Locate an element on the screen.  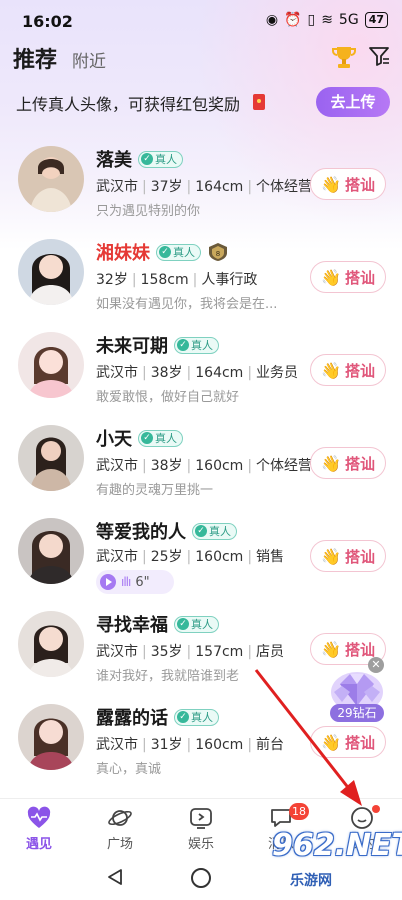
home-circle-icon is located at coordinates (201, 878).